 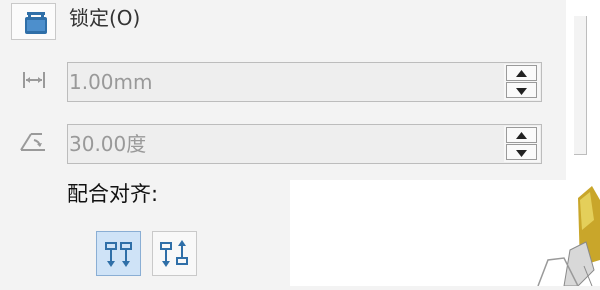 What do you see at coordinates (105, 18) in the screenshot?
I see `lock-label: 锁定(O)` at bounding box center [105, 18].